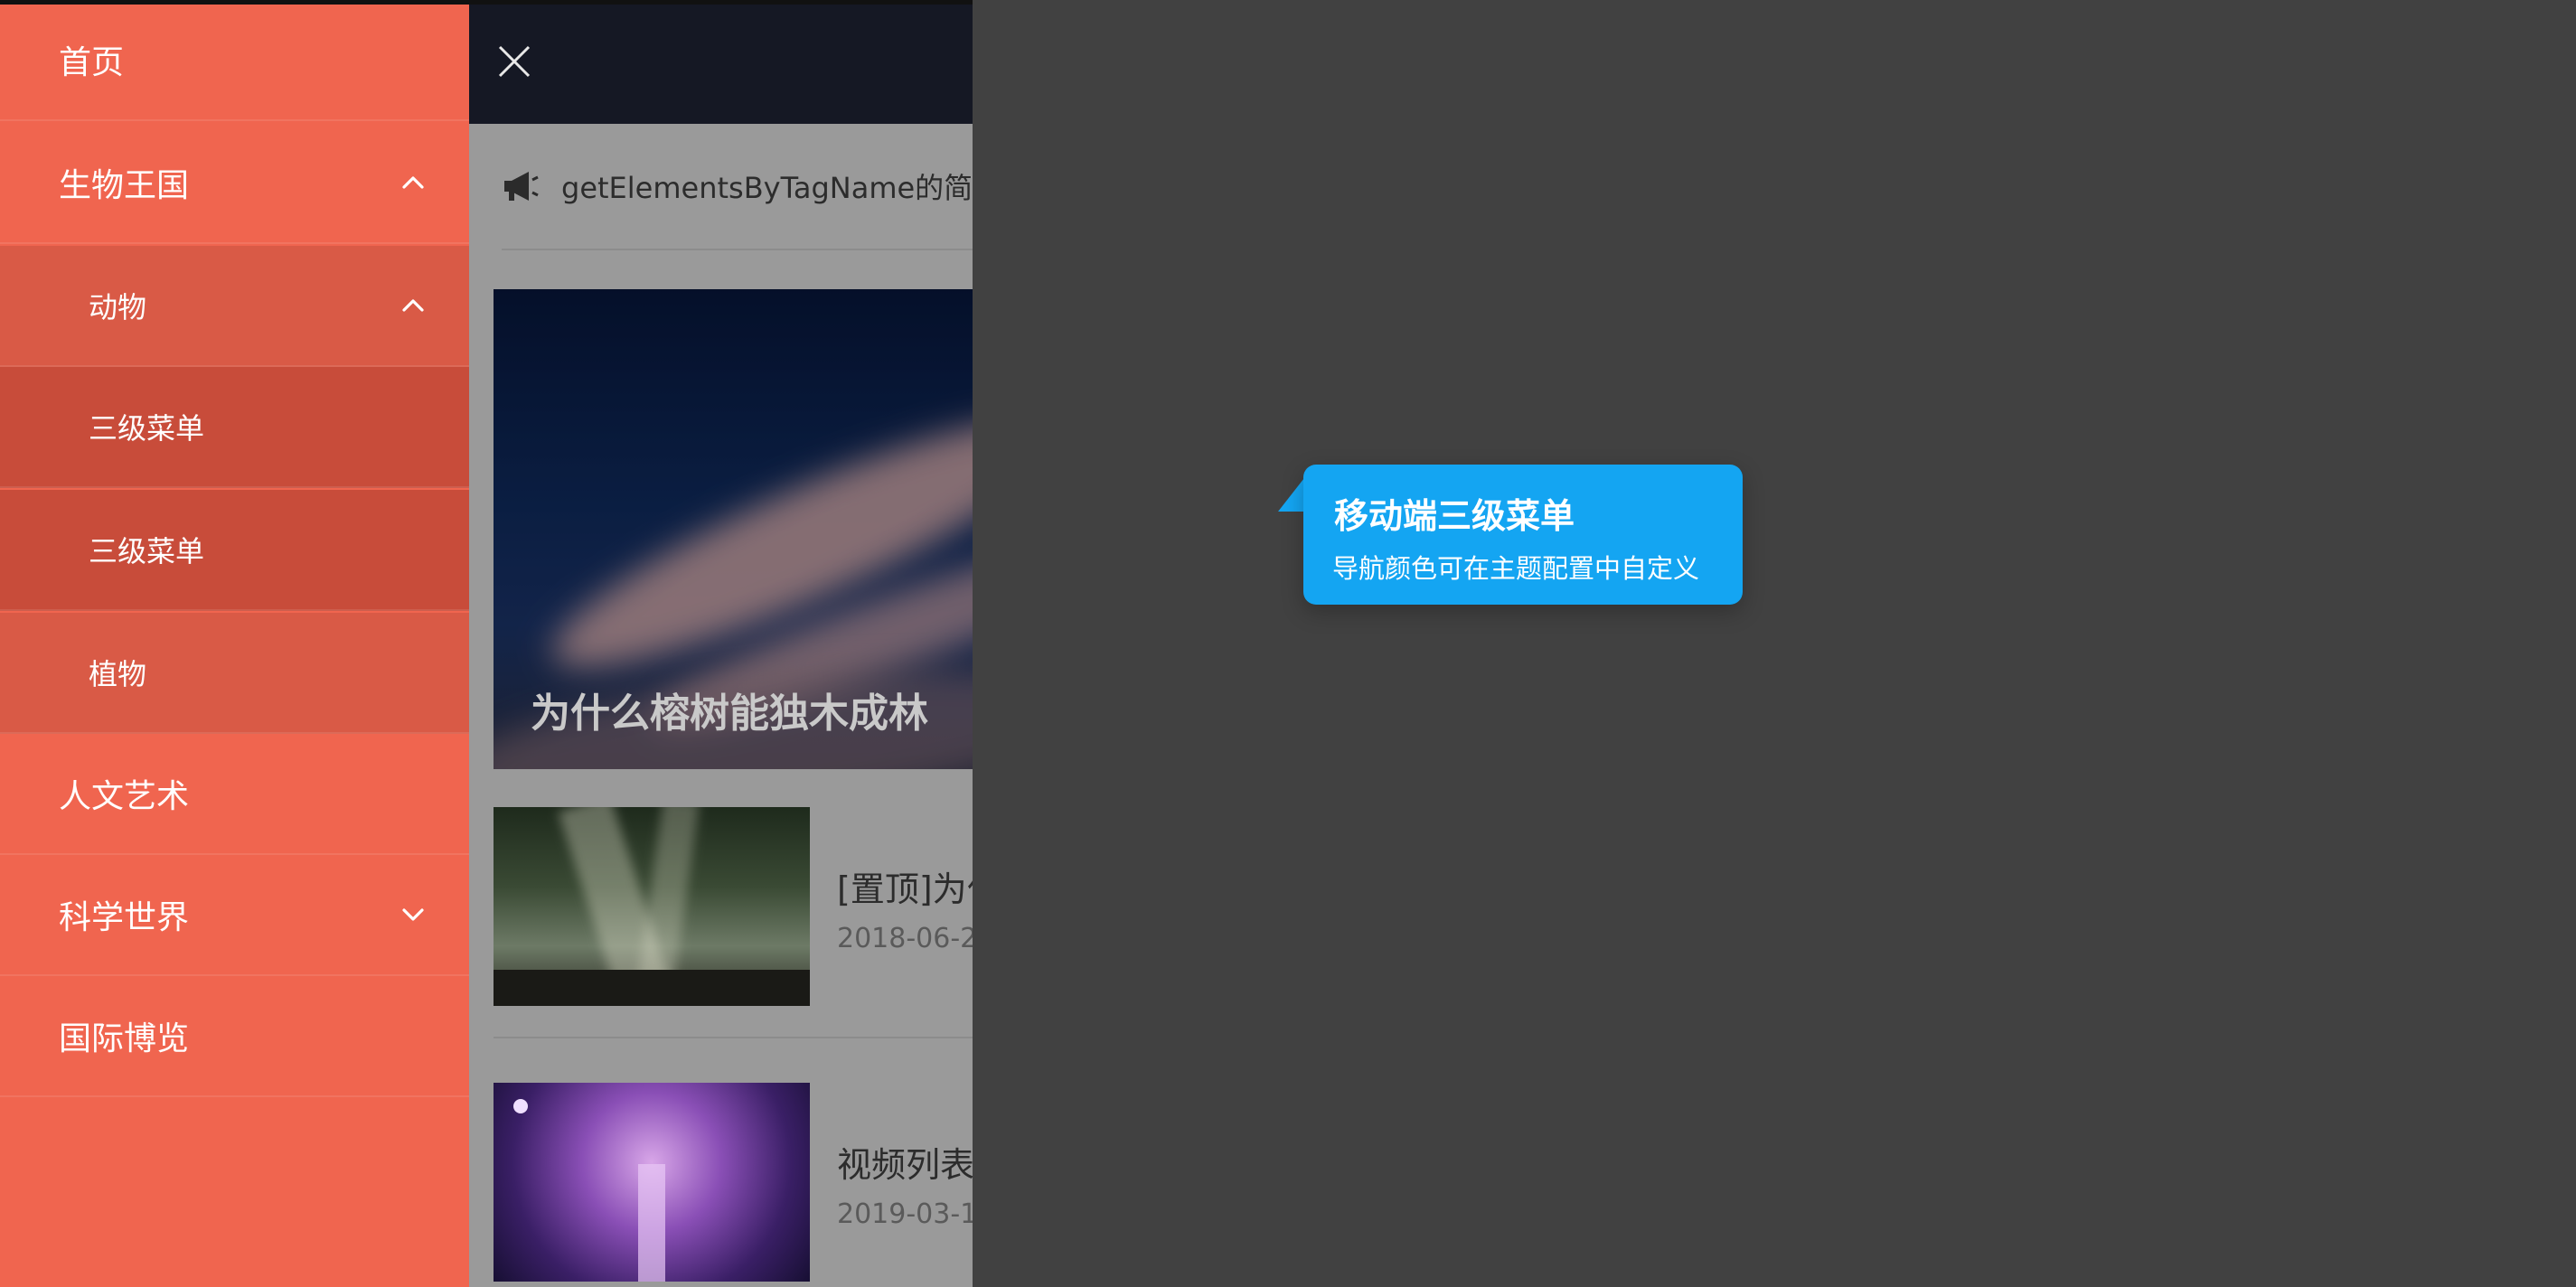 The image size is (2576, 1287). What do you see at coordinates (124, 185) in the screenshot?
I see `menu-item-label: 生物王国` at bounding box center [124, 185].